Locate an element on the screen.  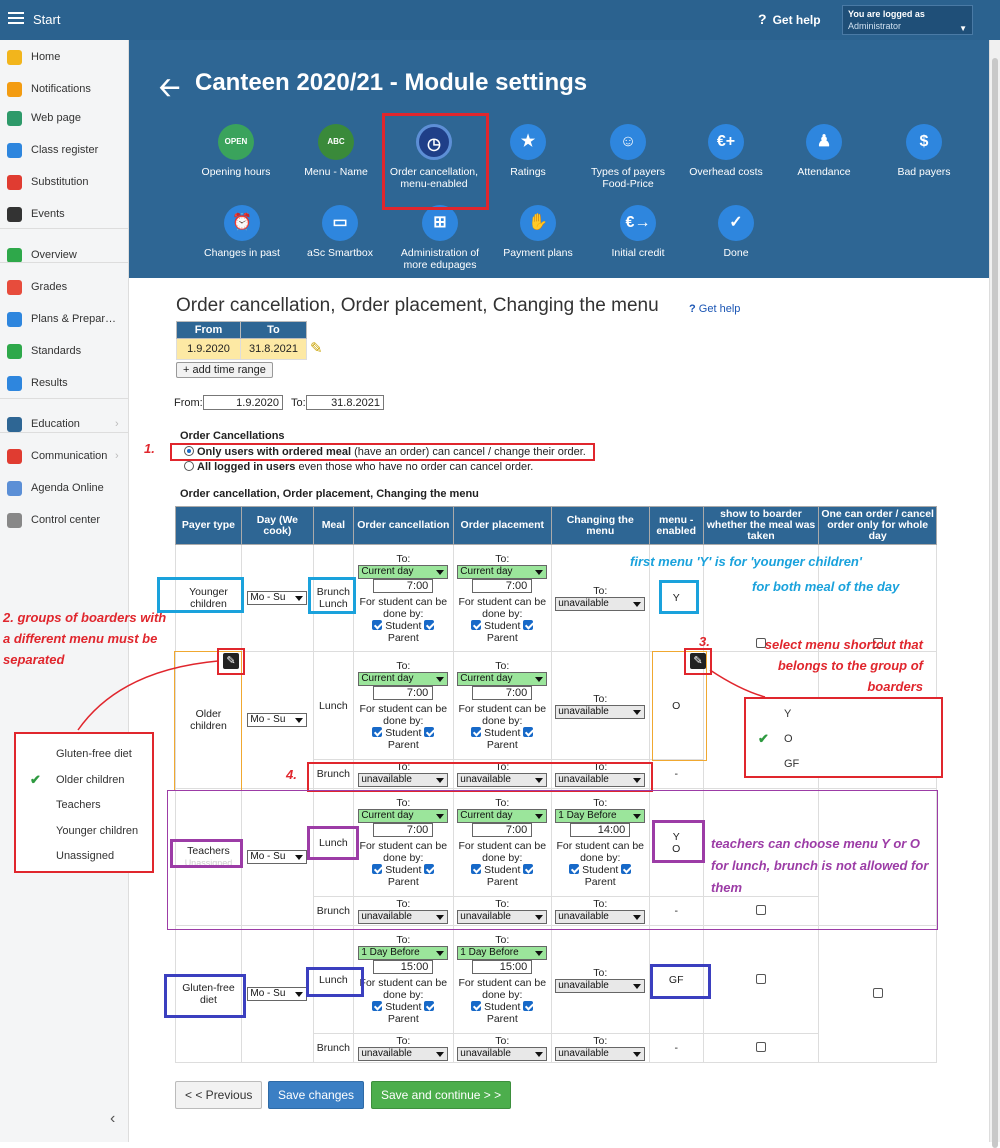
sidebar-item-5: Events is located at coordinates (64, 215).